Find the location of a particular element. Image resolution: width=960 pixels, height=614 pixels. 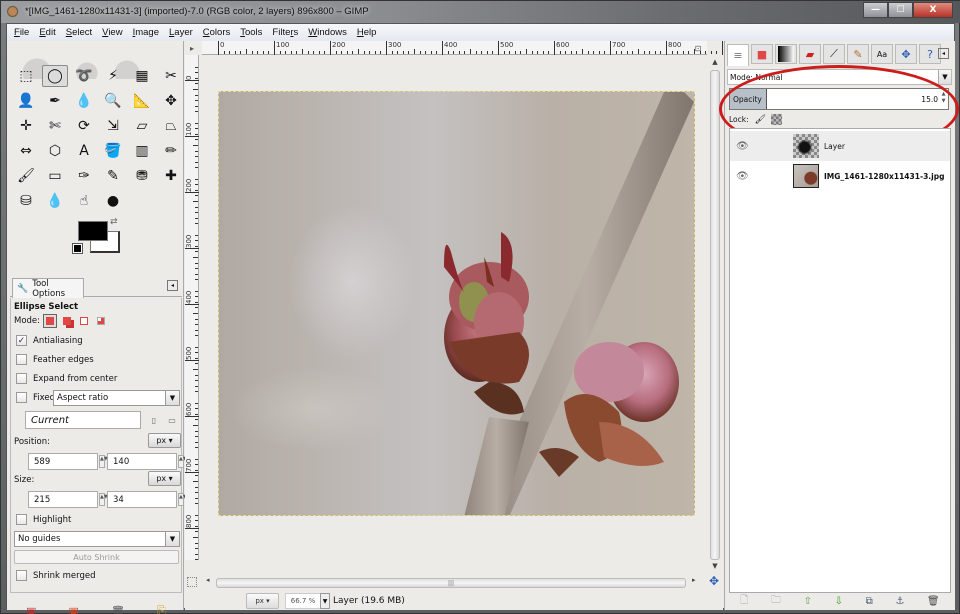

horizontal-scrollbar: ◂ ||| ▸ is located at coordinates (452, 583).